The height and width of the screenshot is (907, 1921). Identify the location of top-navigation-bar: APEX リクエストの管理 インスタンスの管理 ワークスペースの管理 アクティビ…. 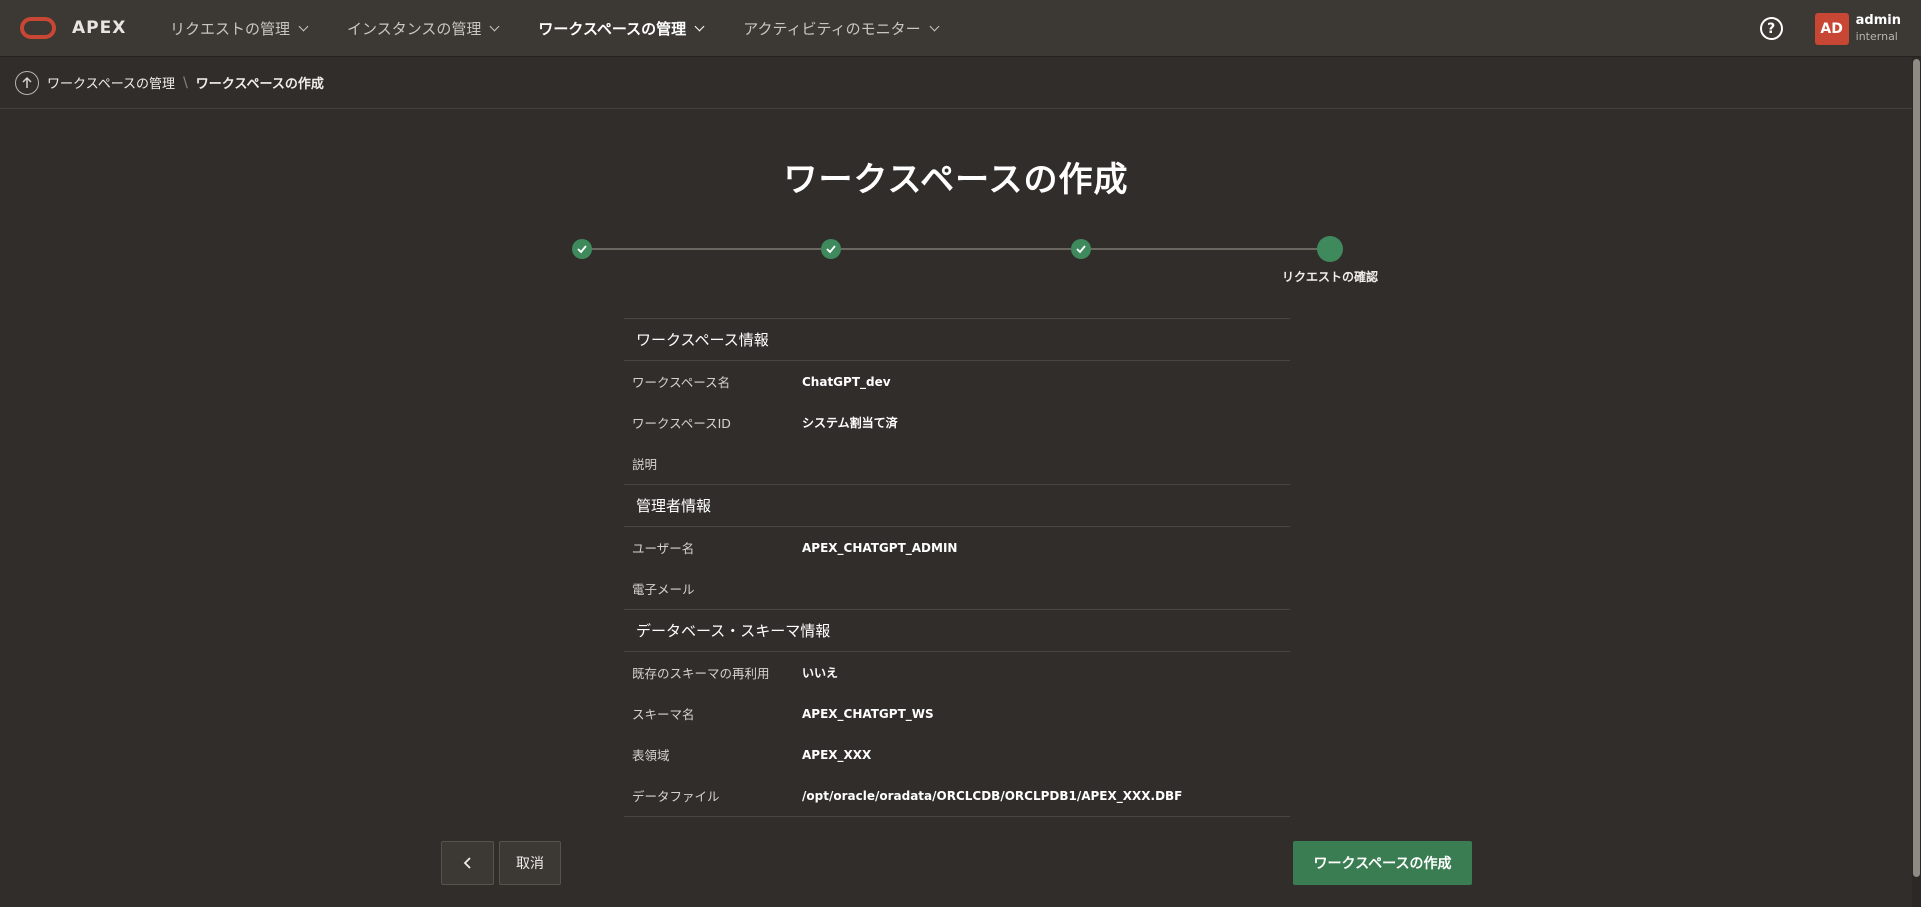
(960, 28).